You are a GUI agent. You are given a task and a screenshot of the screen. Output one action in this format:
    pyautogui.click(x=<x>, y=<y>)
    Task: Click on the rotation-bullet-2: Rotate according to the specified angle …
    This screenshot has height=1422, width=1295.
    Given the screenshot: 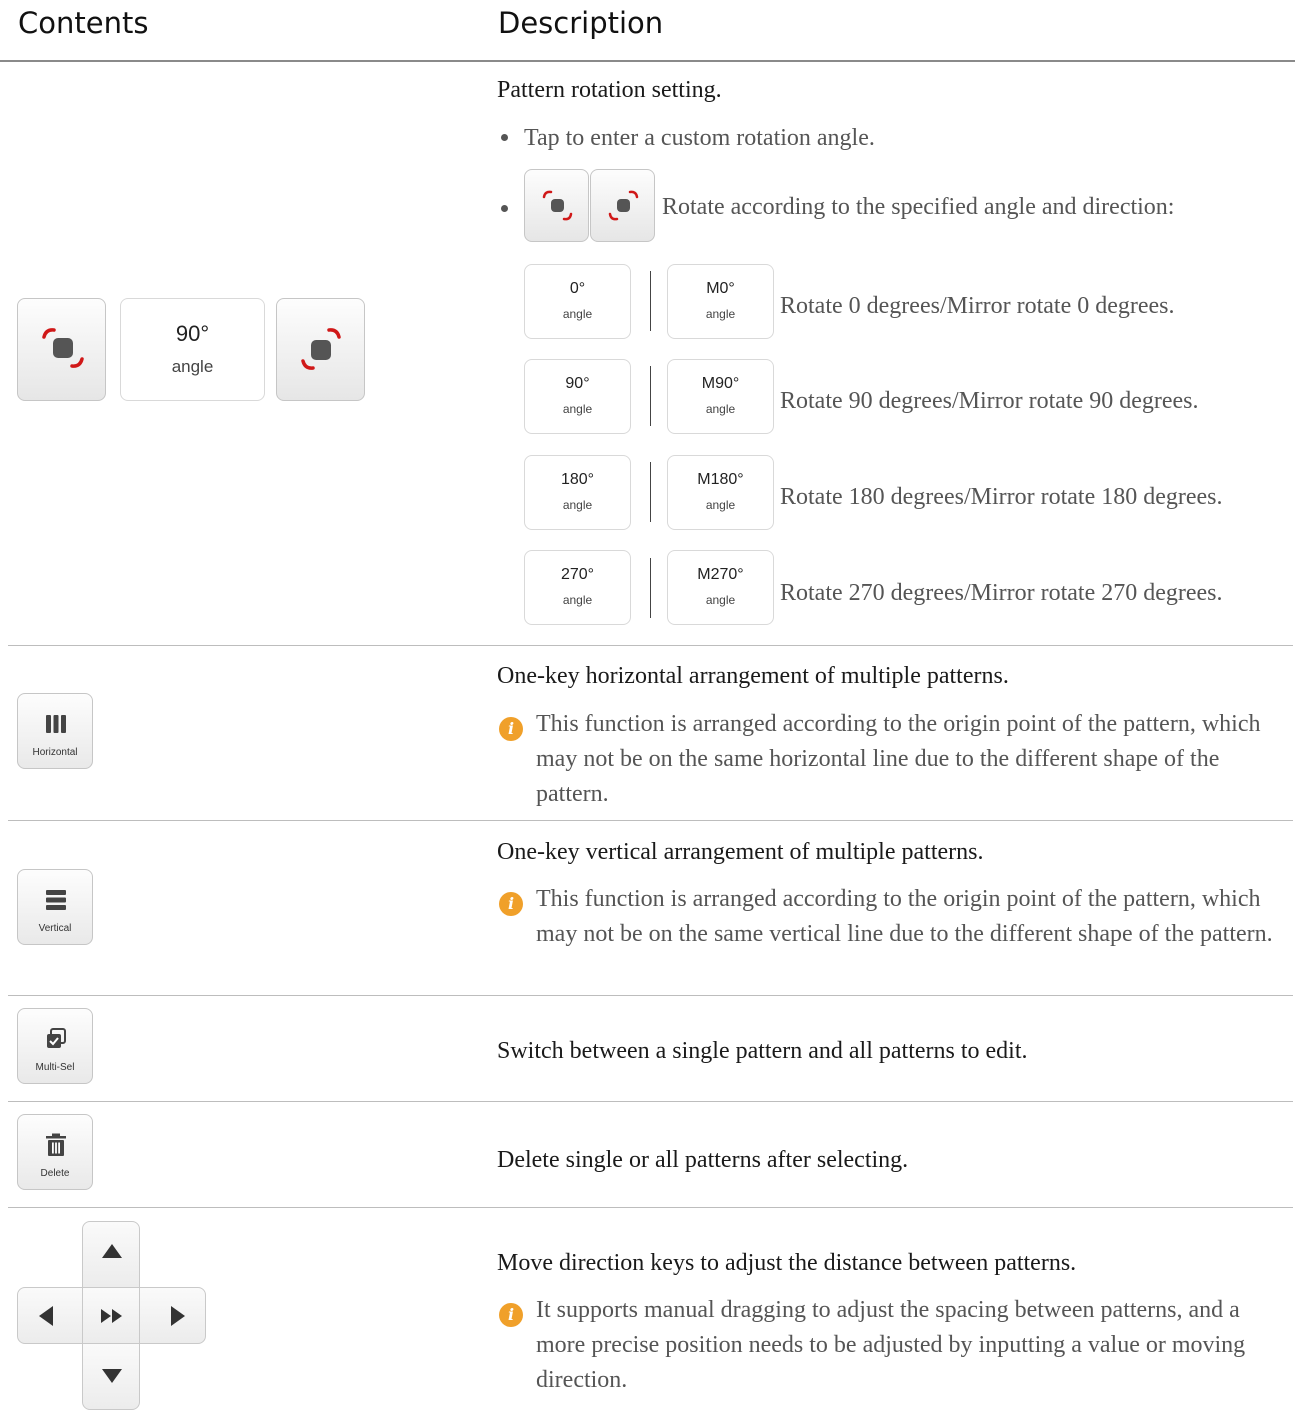 What is the action you would take?
    pyautogui.click(x=918, y=207)
    